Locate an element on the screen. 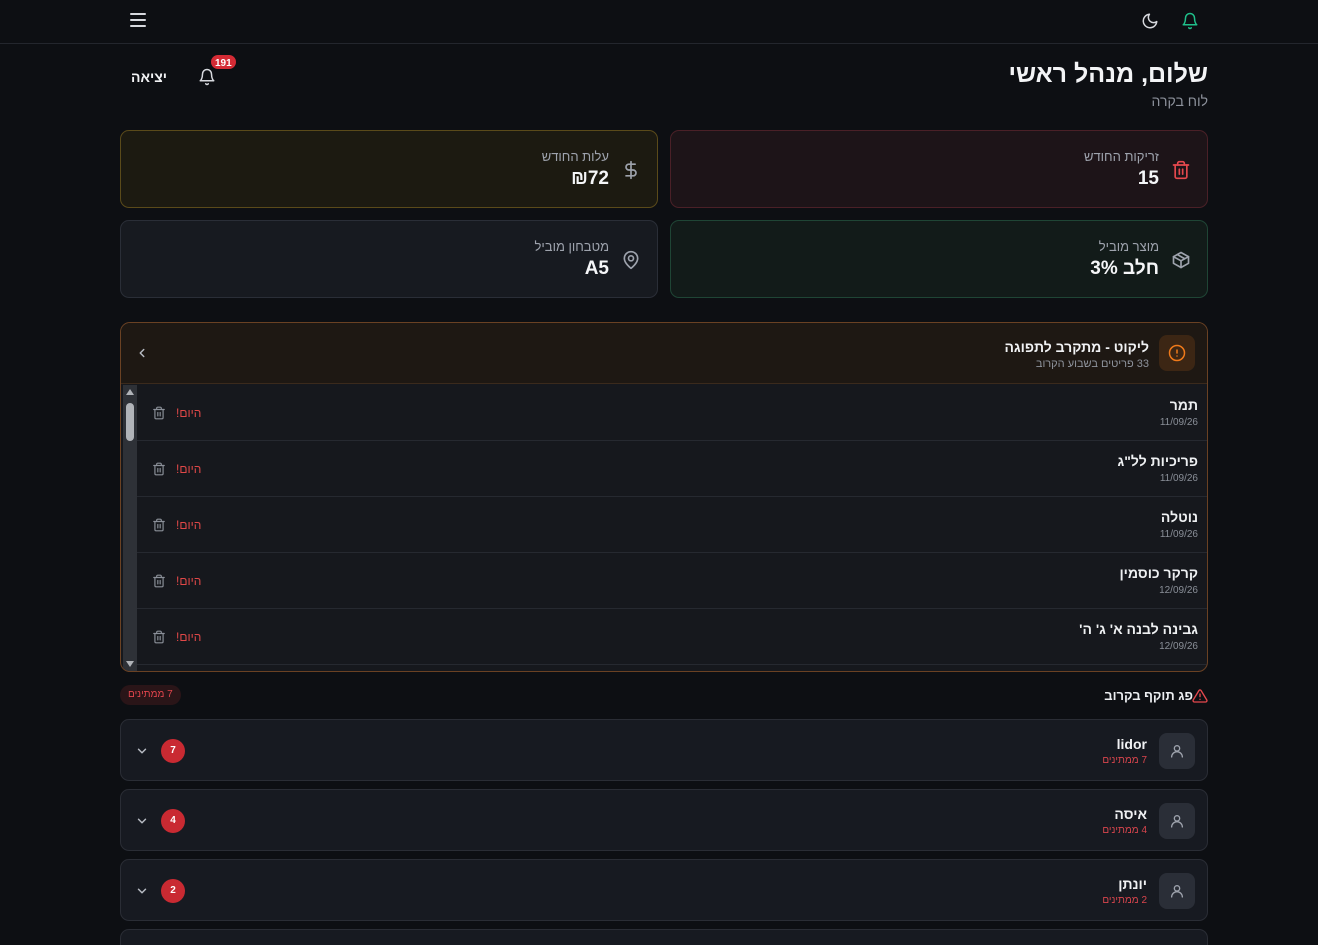 This screenshot has width=1318, height=945. list-scrollbar is located at coordinates (130, 528).